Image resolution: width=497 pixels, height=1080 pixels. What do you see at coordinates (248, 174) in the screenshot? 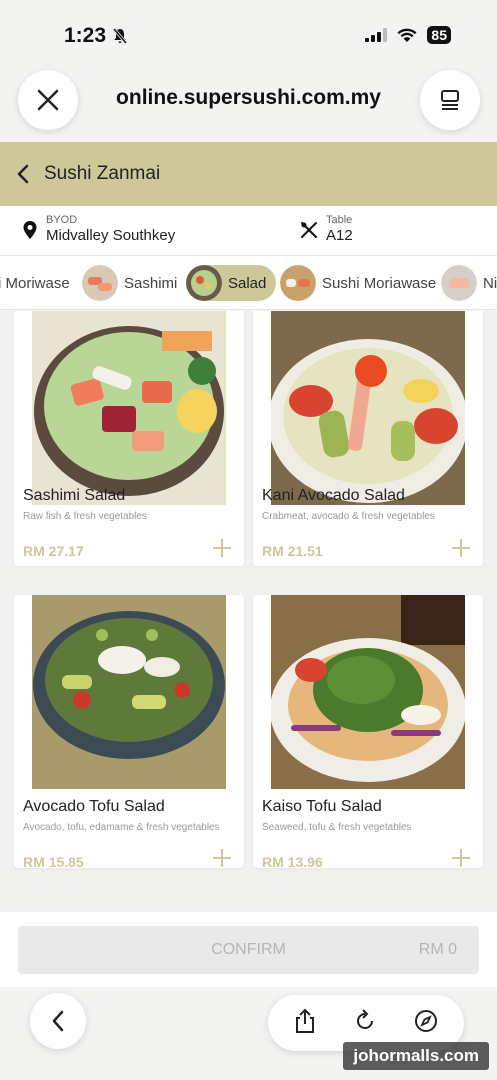
I see `restaurant-header: Sushi Zanmai` at bounding box center [248, 174].